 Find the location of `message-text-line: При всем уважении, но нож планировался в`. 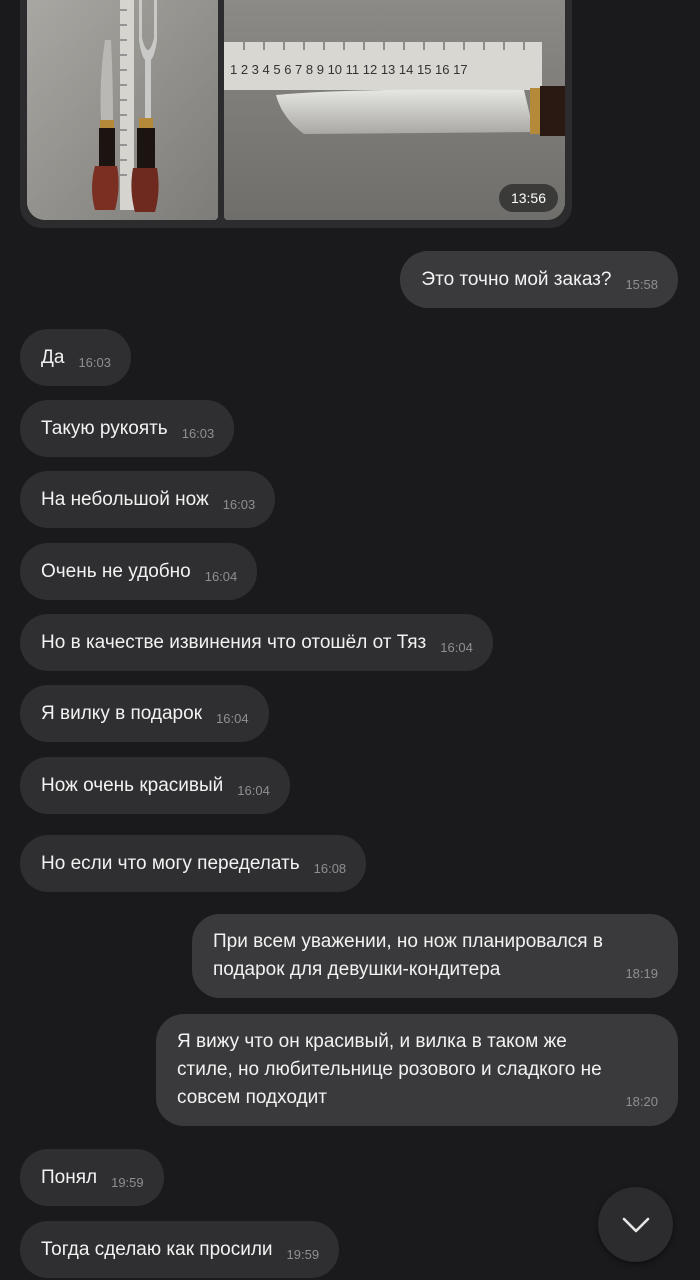

message-text-line: При всем уважении, но нож планировался в is located at coordinates (408, 941).